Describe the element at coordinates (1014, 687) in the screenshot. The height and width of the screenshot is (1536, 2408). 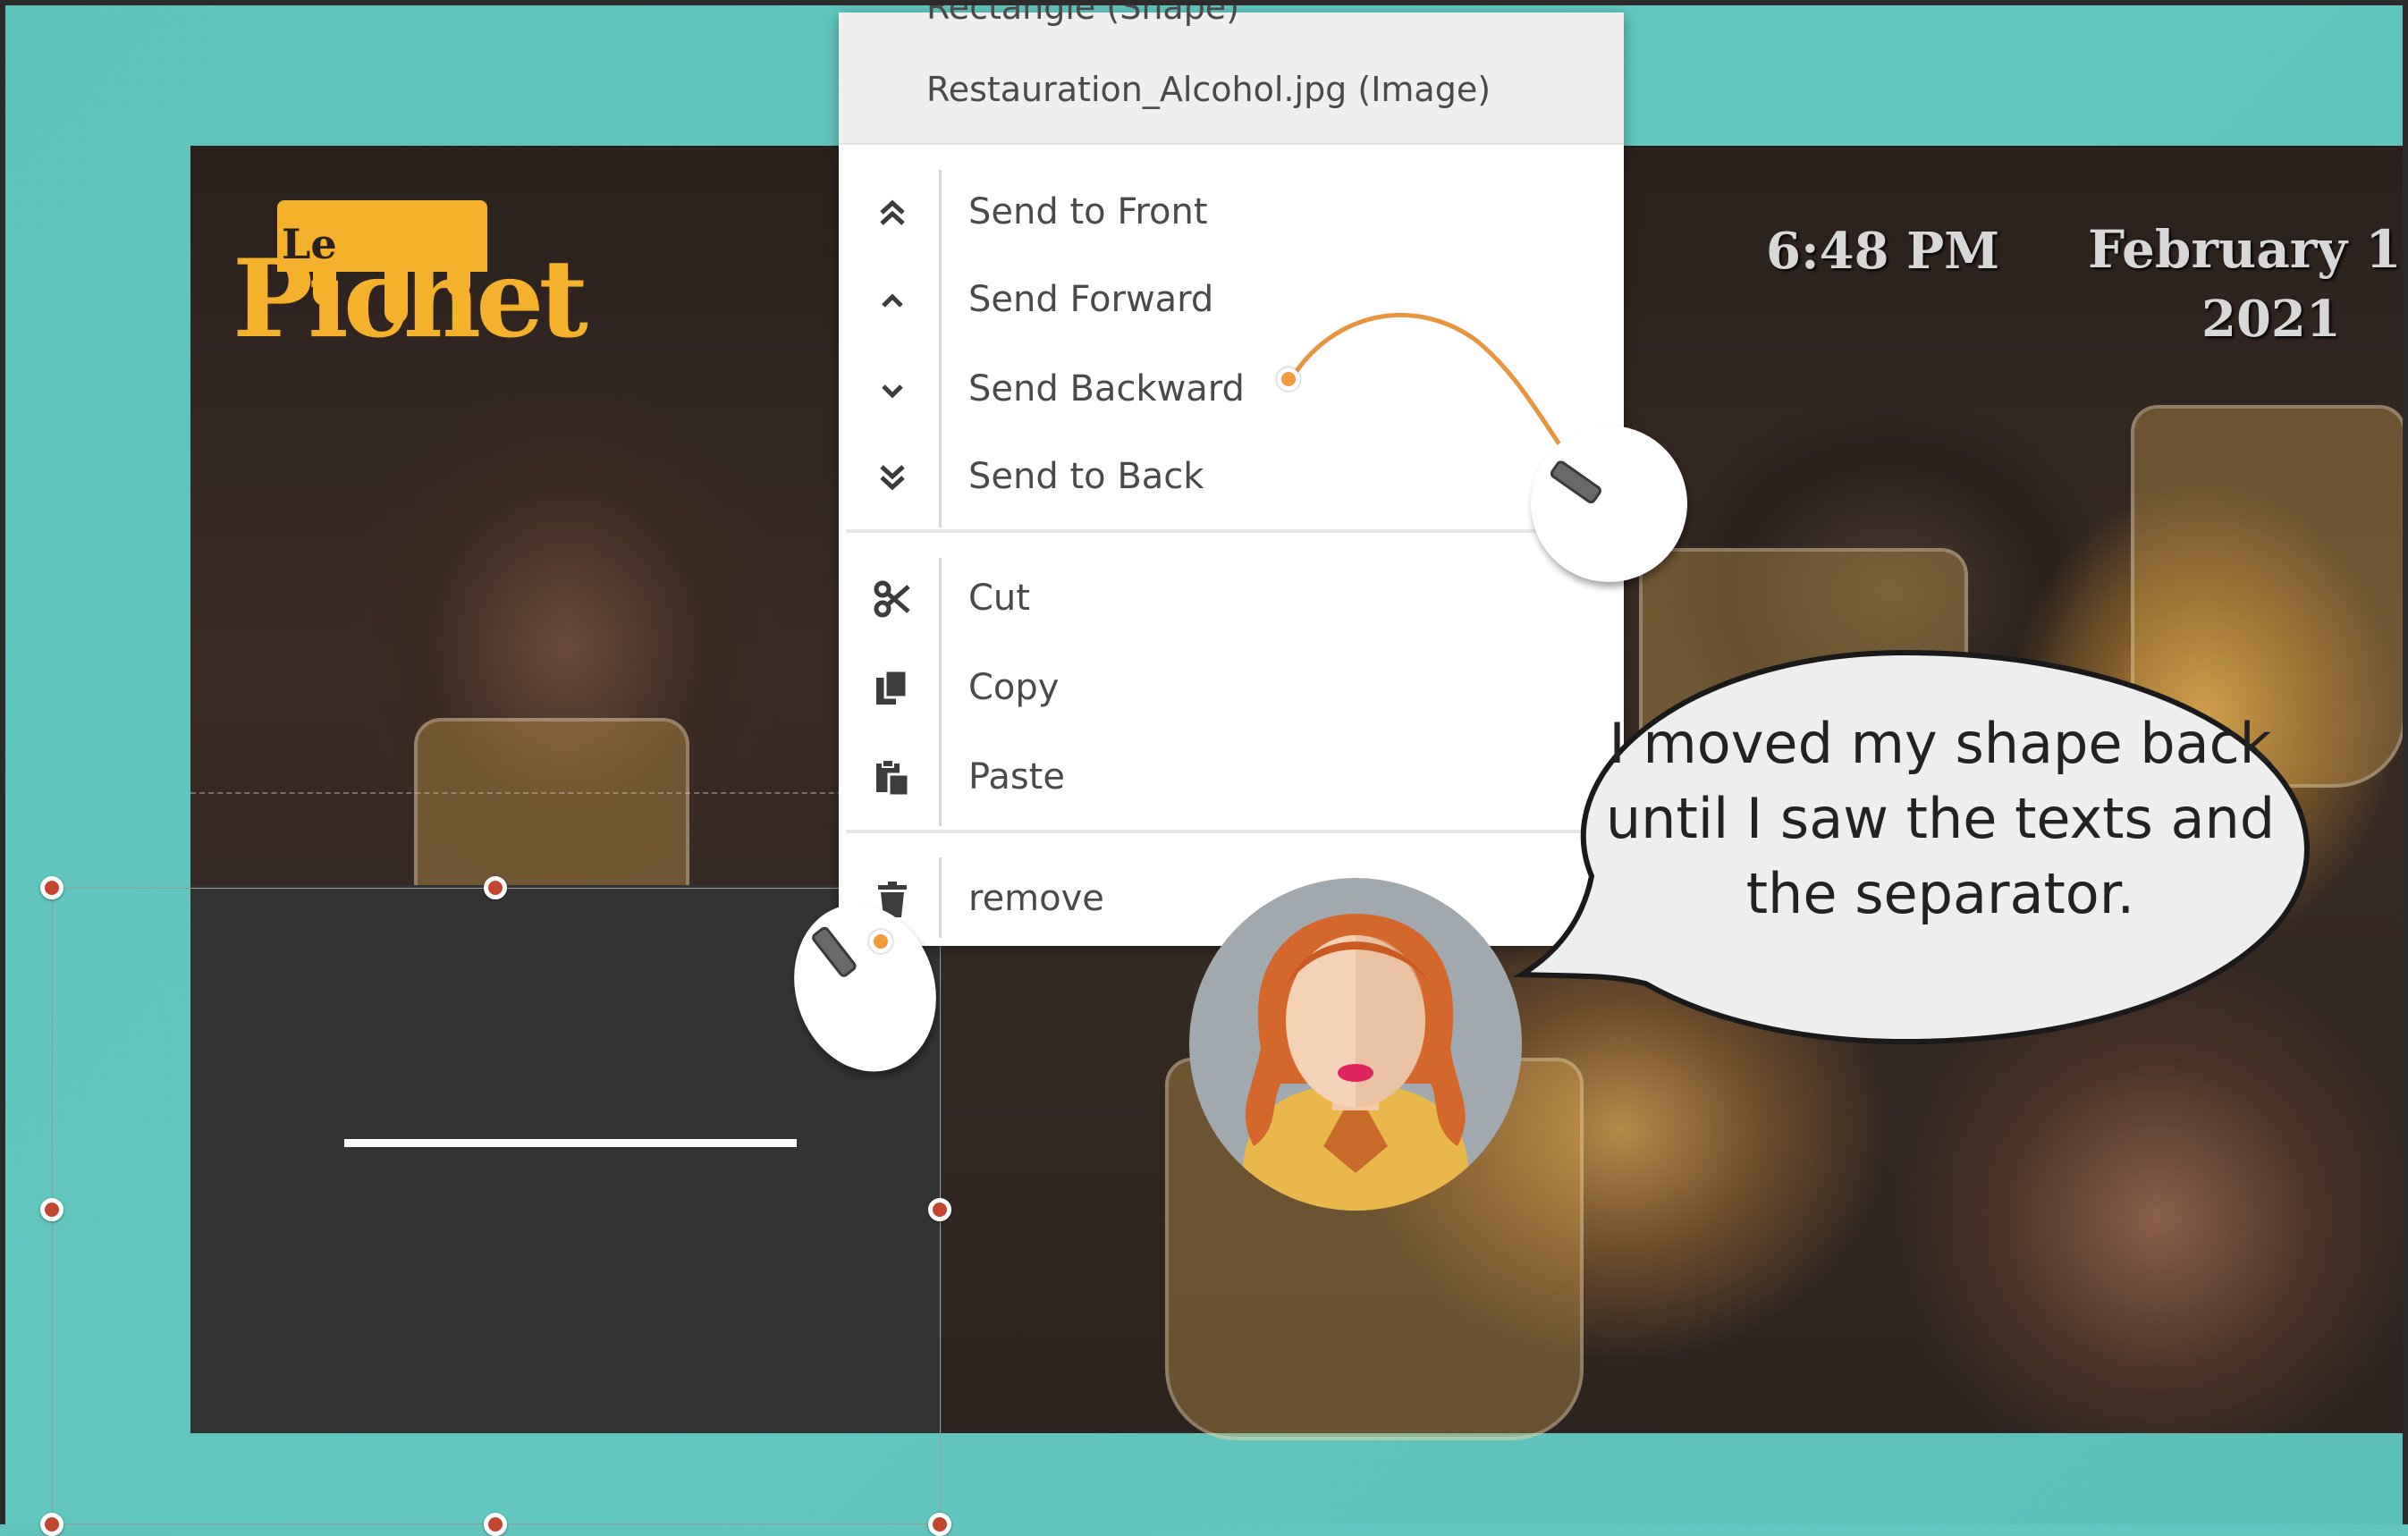
I see `menu-item-label: Copy` at that location.